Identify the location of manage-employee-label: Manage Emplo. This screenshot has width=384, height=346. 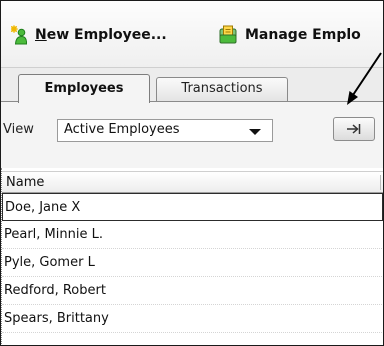
(303, 35).